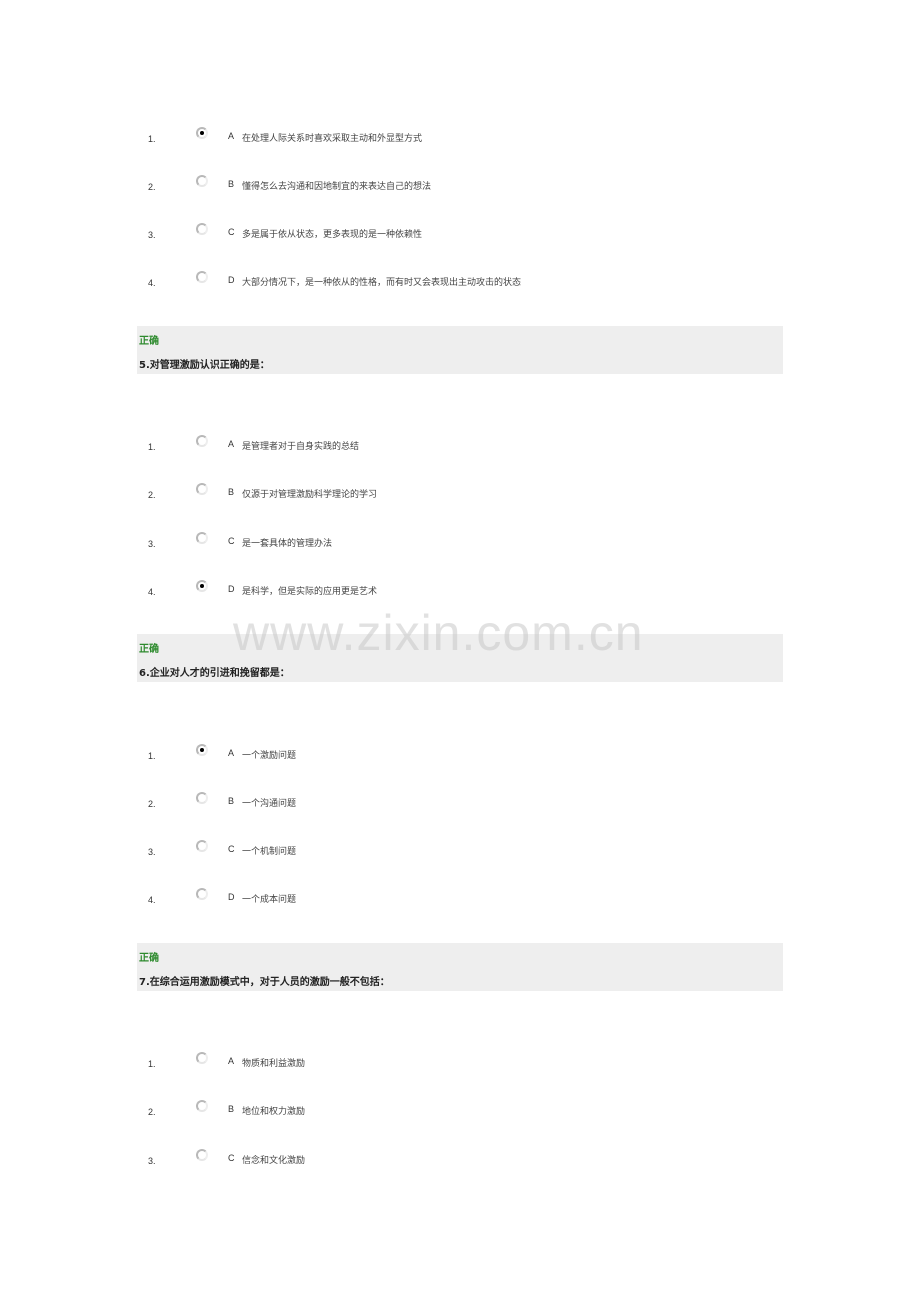 This screenshot has width=920, height=1302. Describe the element at coordinates (460, 1063) in the screenshot. I see `option-row: 1. A 物质和利益激励` at that location.